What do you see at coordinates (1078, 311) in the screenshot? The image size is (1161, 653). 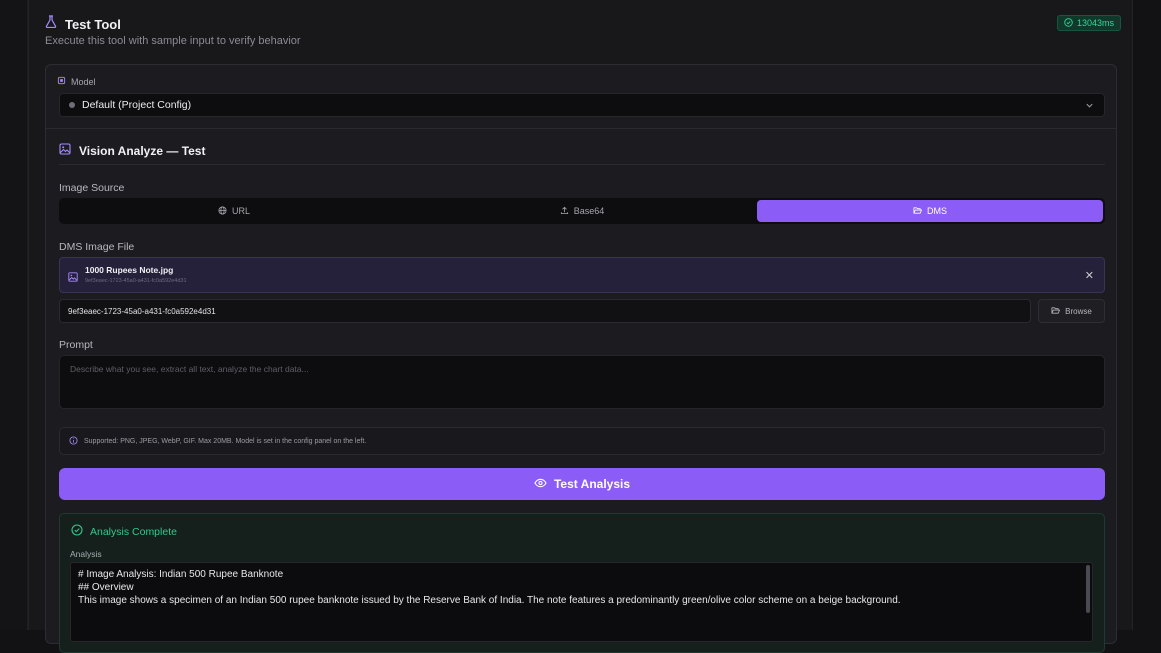 I see `browse-button-label: Browse` at bounding box center [1078, 311].